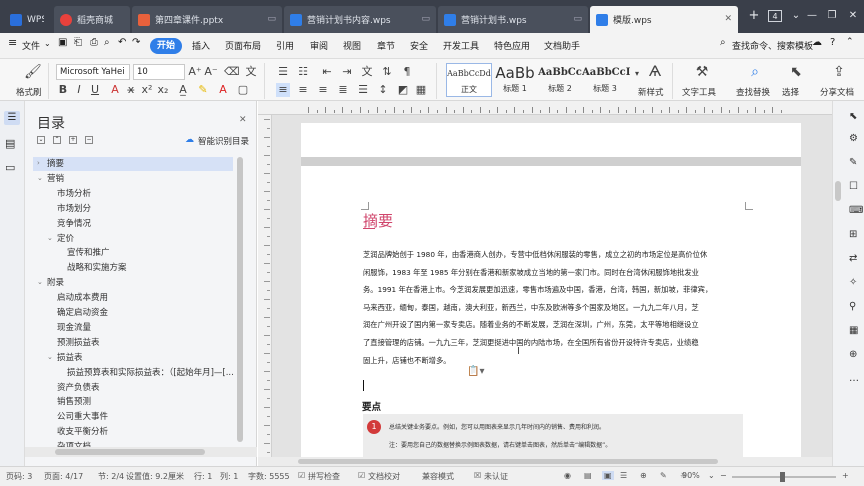 The width and height of the screenshot is (864, 486). I want to click on print-icon: ⎙, so click(94, 42).